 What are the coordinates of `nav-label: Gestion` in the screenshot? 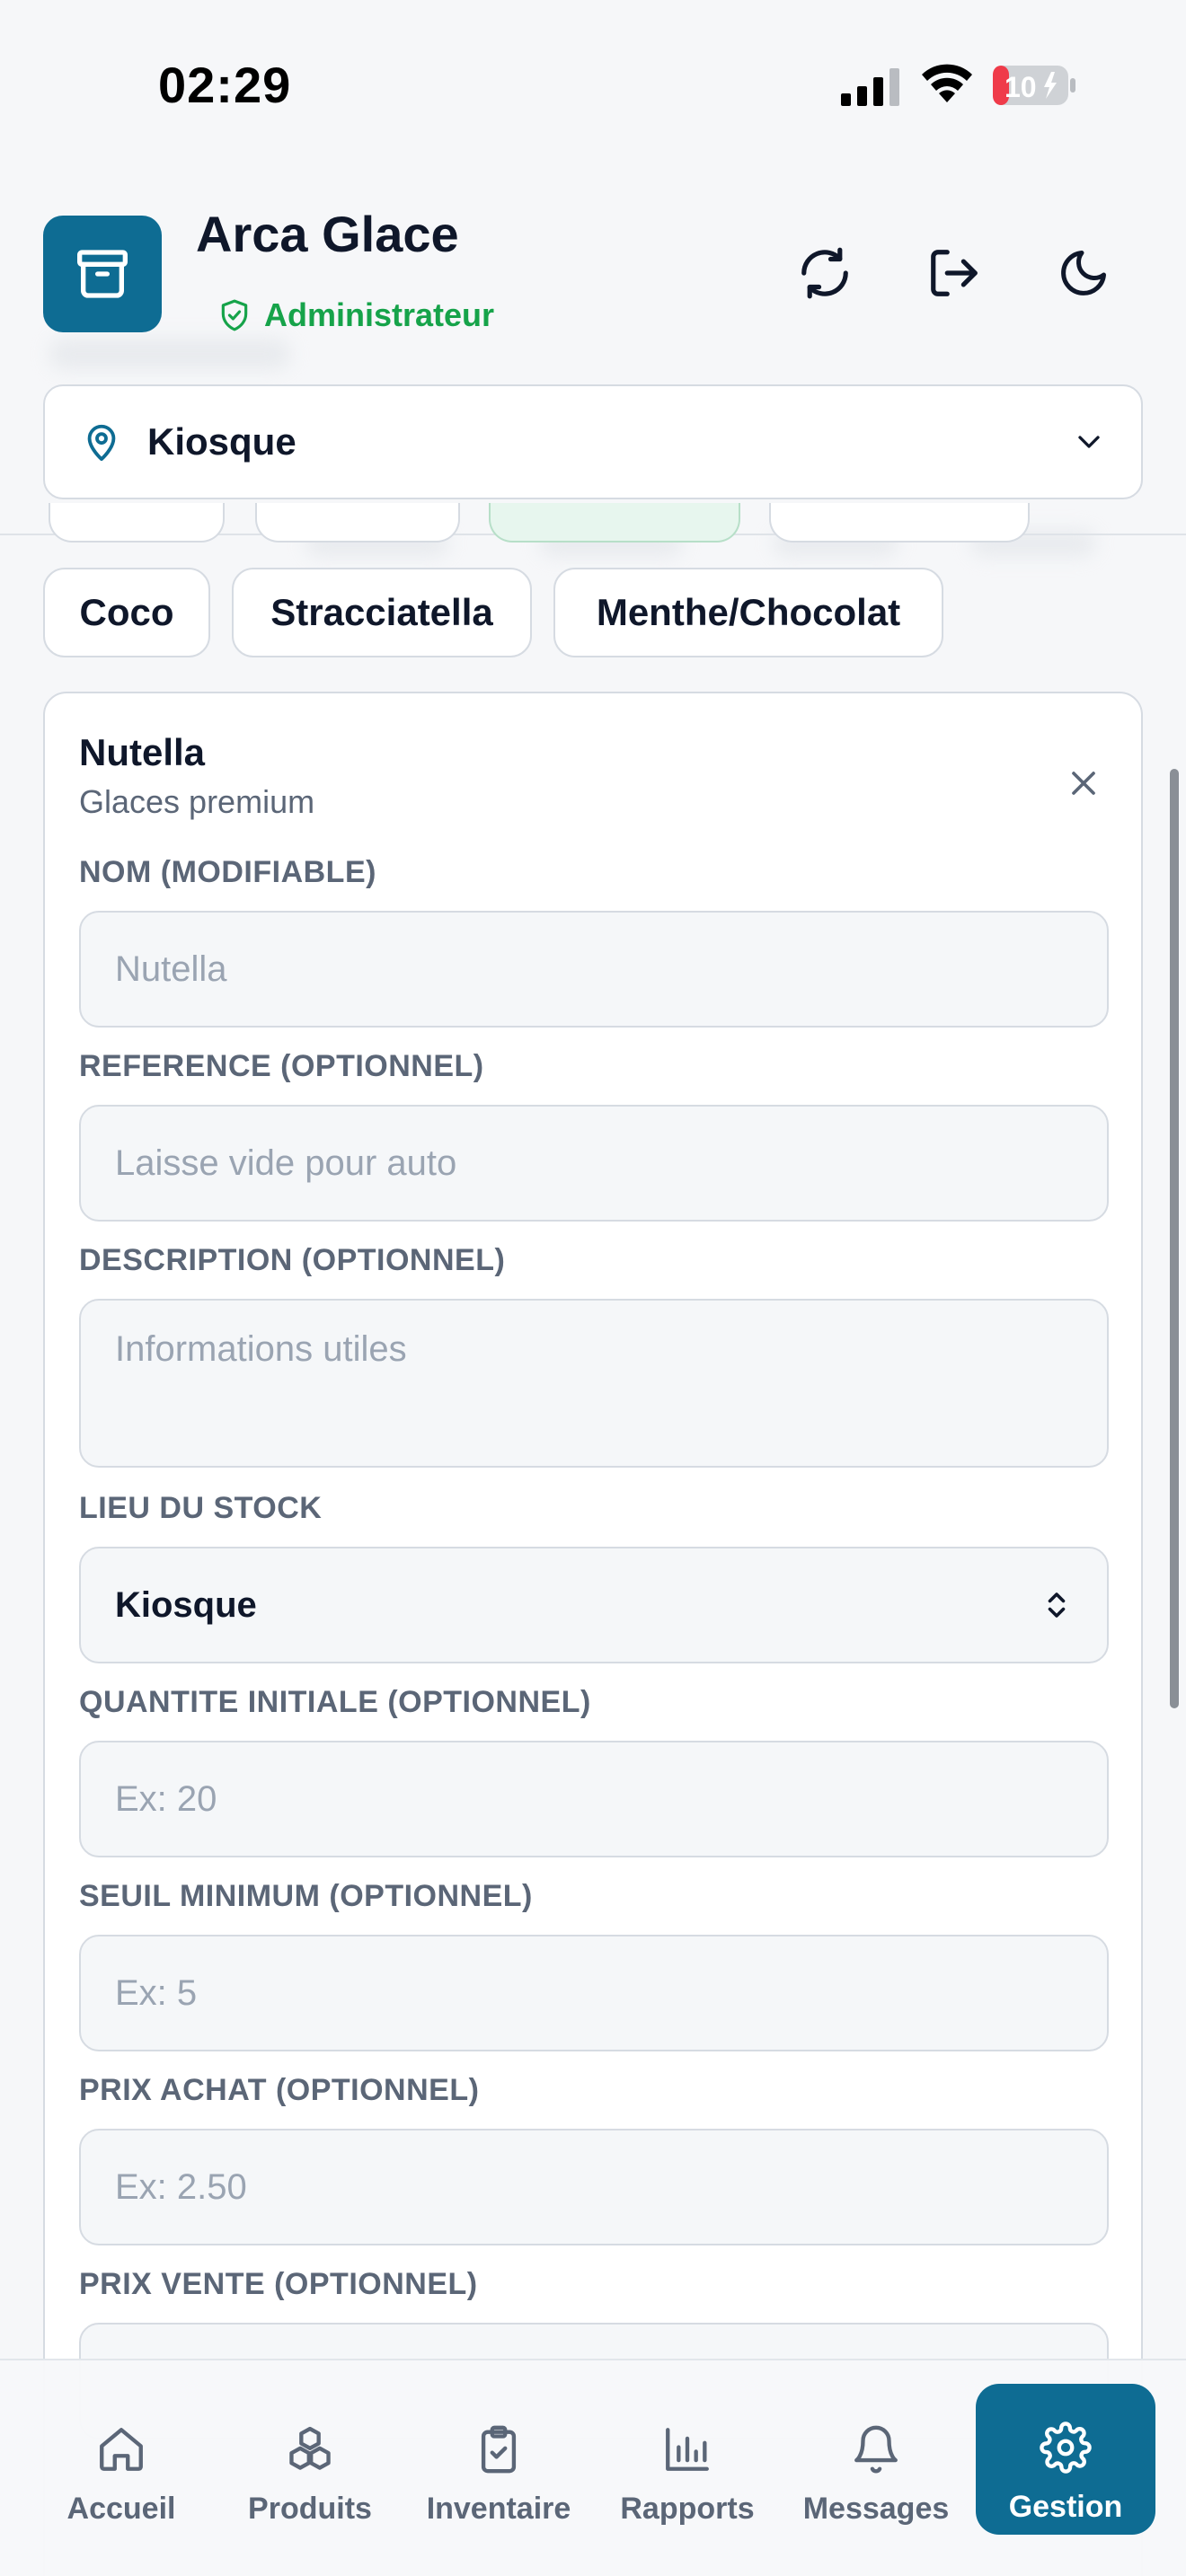 It's located at (1065, 2507).